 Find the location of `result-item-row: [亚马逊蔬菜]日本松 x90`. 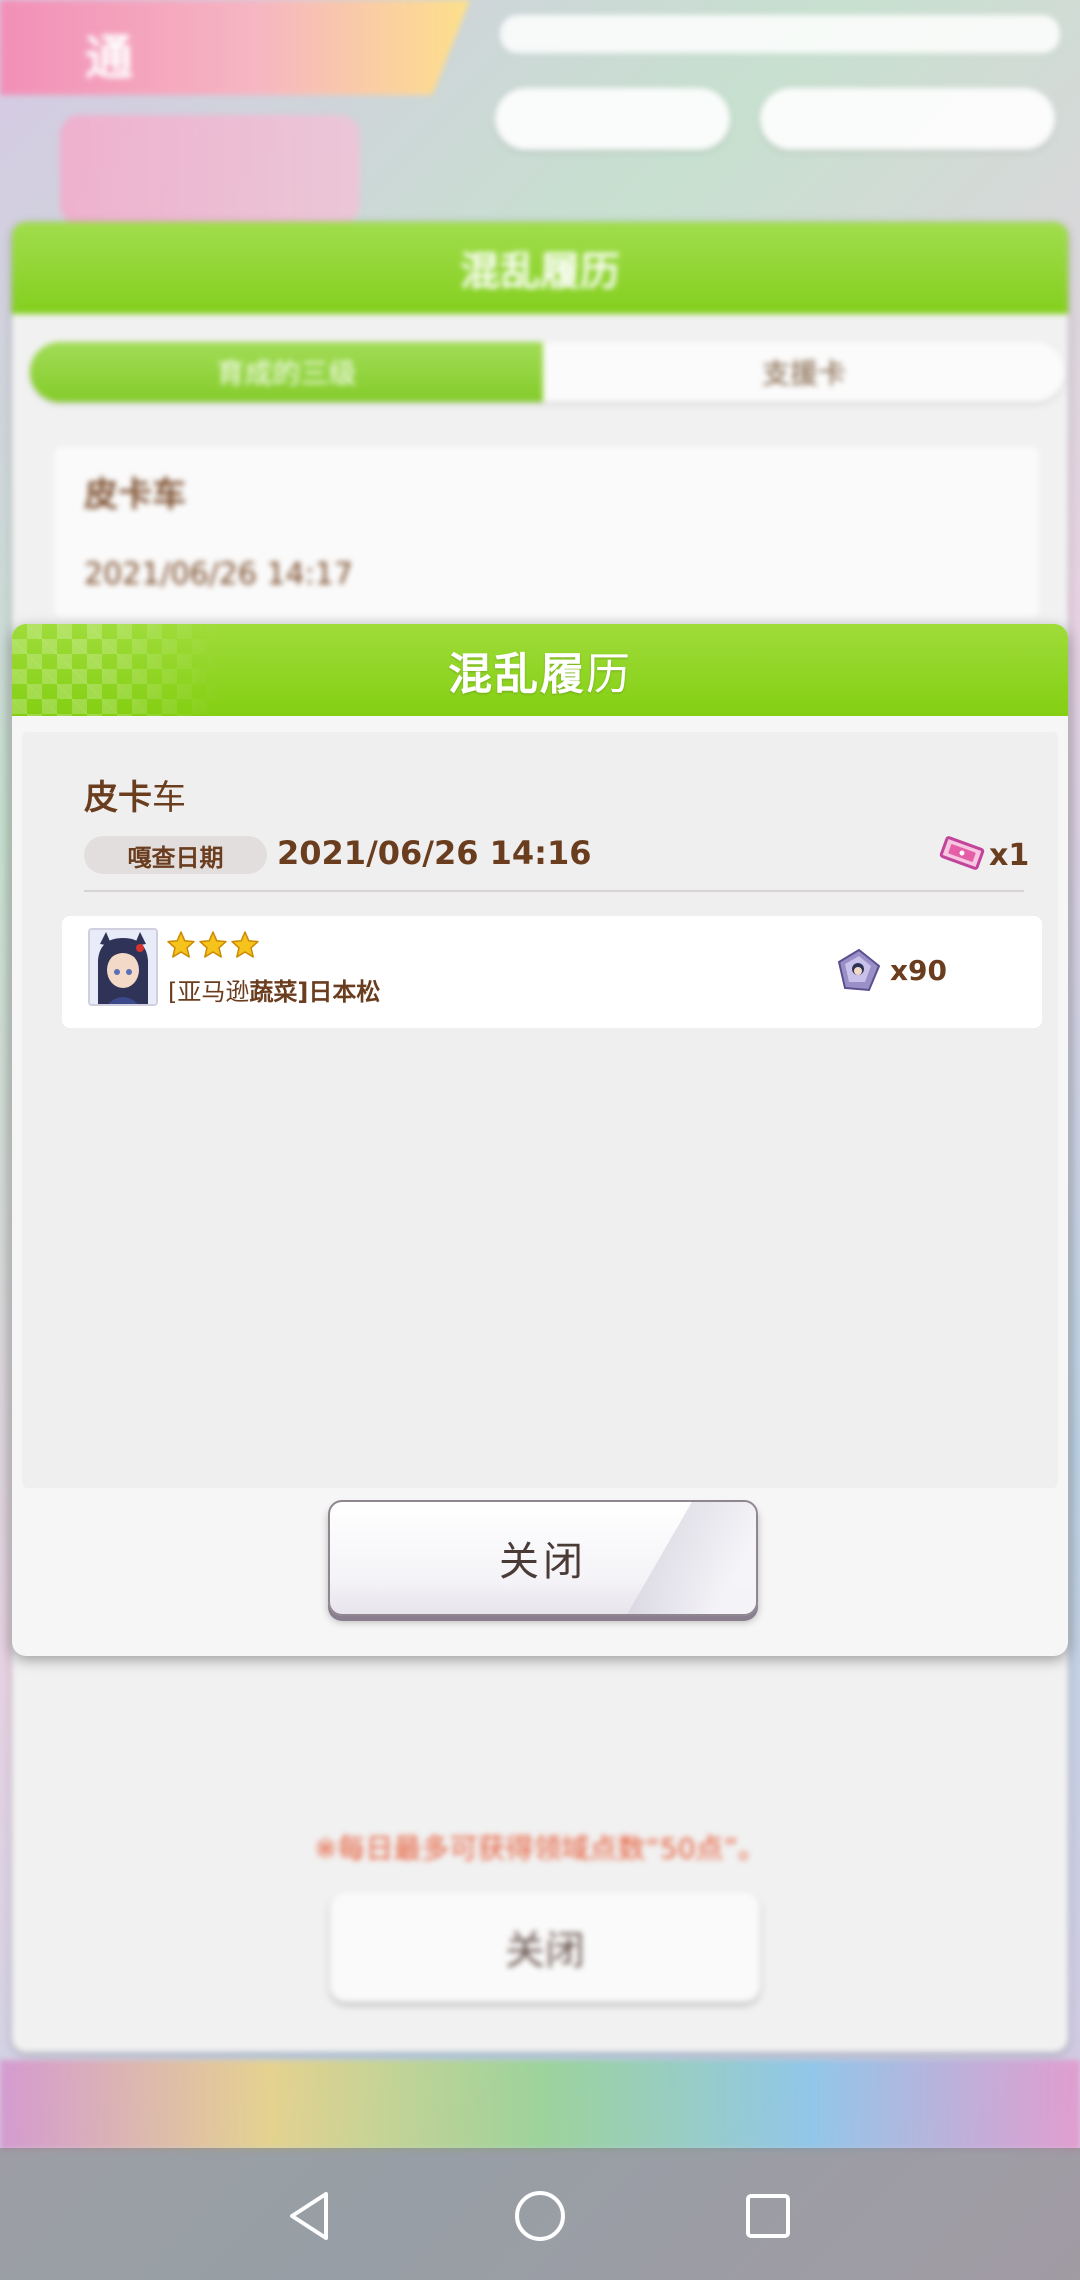

result-item-row: [亚马逊蔬菜]日本松 x90 is located at coordinates (552, 972).